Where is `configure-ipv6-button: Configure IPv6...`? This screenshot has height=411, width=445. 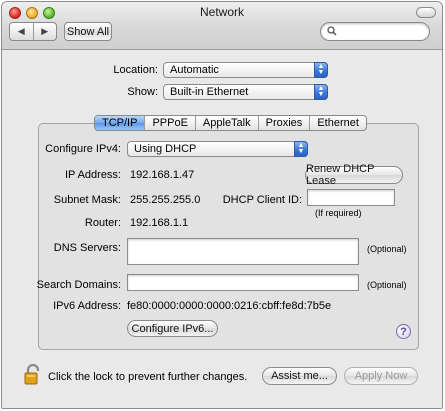
configure-ipv6-button: Configure IPv6... is located at coordinates (172, 328).